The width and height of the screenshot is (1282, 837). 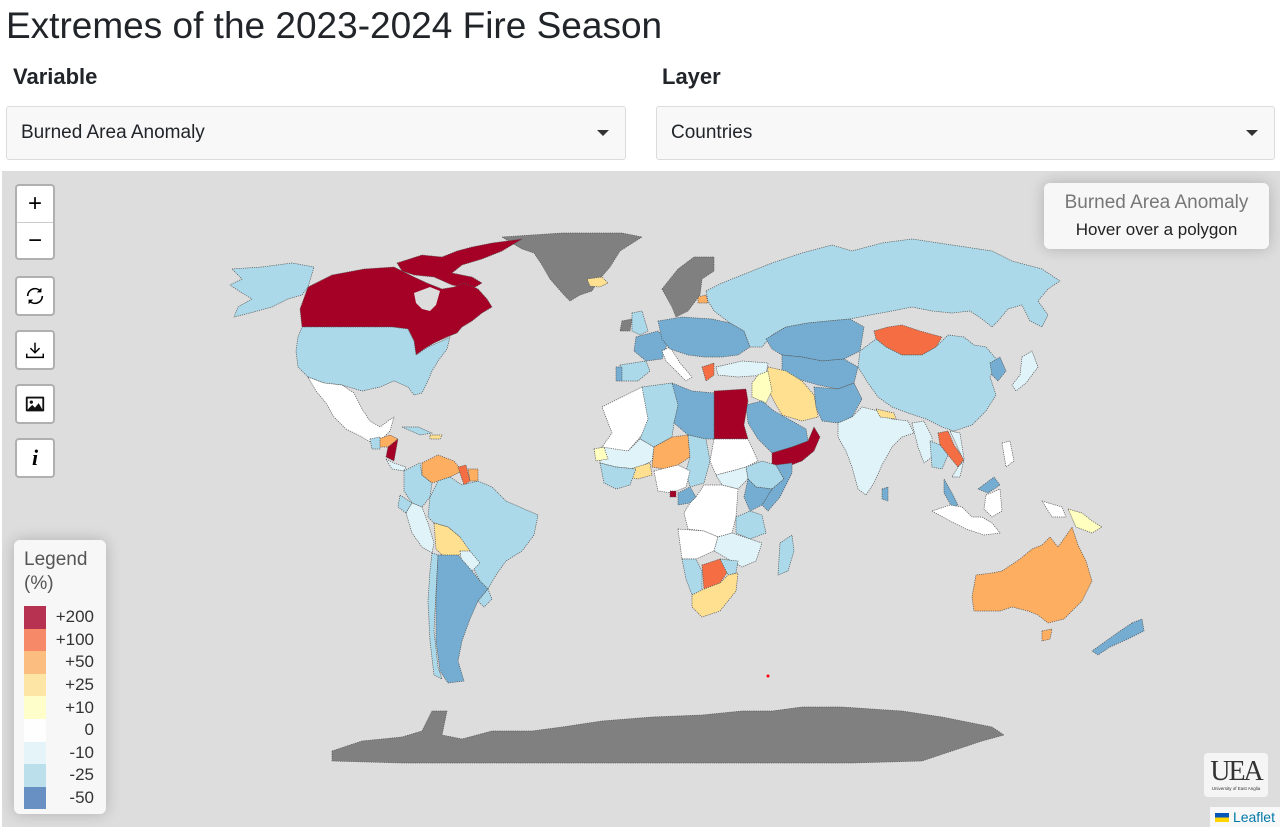 I want to click on legend-item: -25, so click(x=60, y=775).